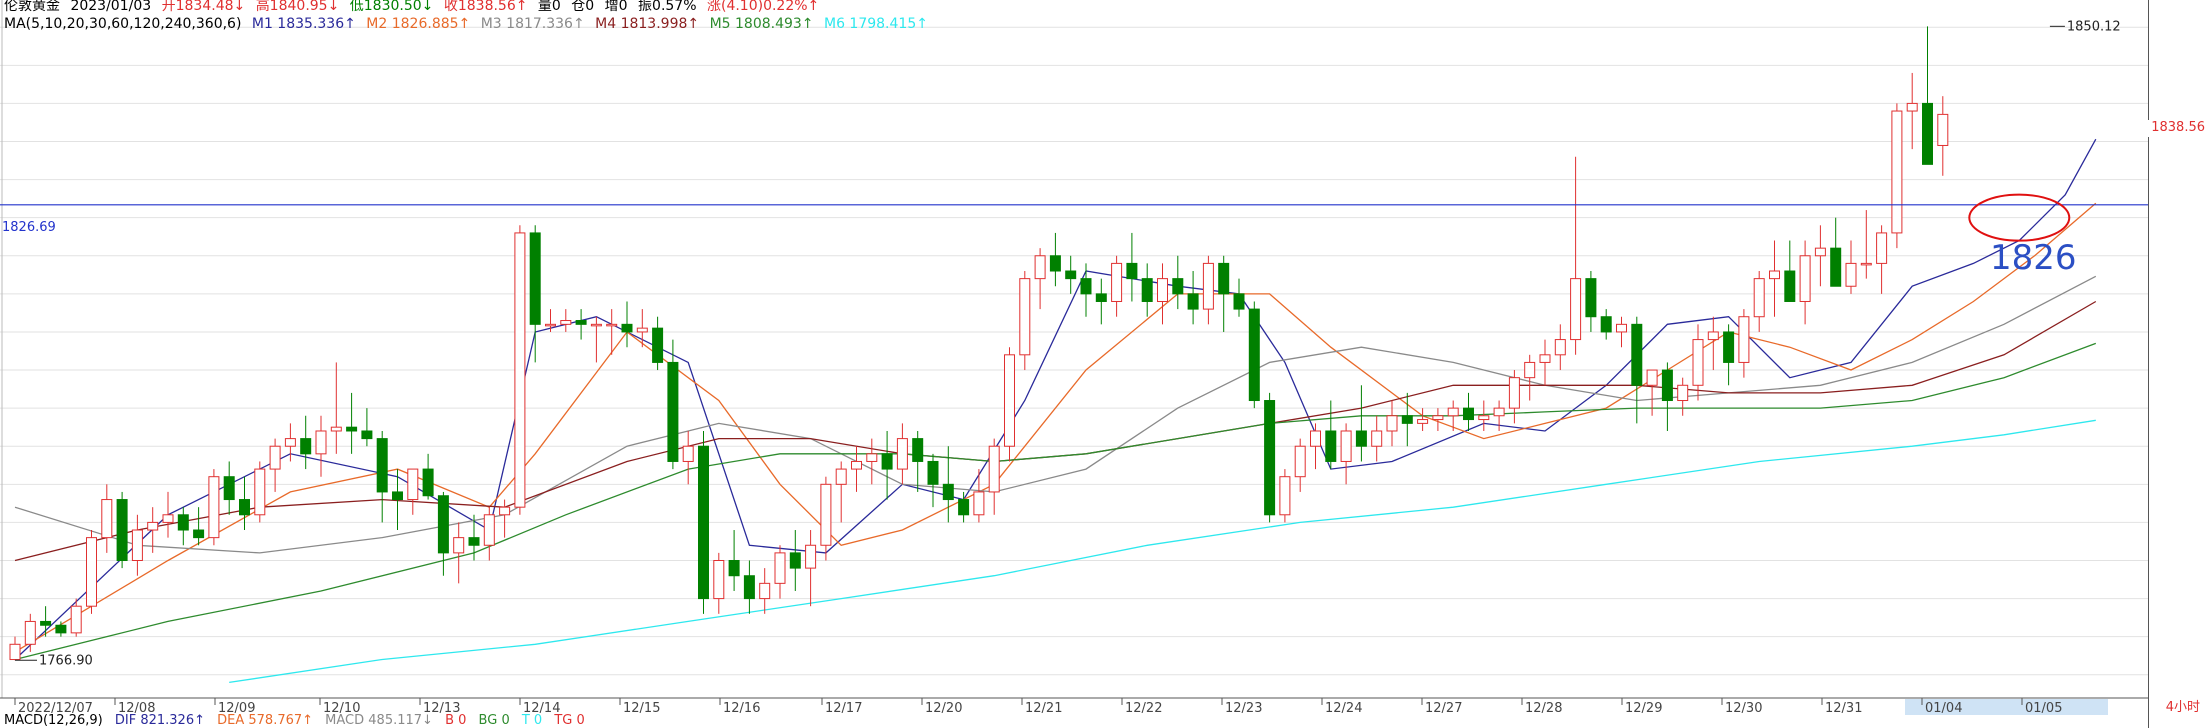 The height and width of the screenshot is (728, 2205). I want to click on x-tick-label: 12/31, so click(1843, 708).